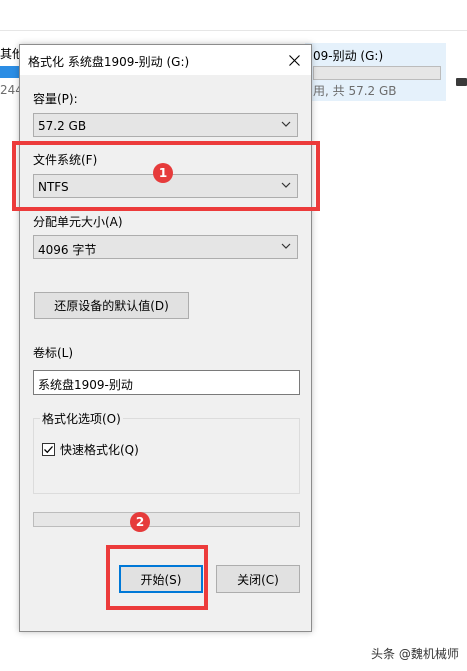  I want to click on highlight-start-box, so click(157, 577).